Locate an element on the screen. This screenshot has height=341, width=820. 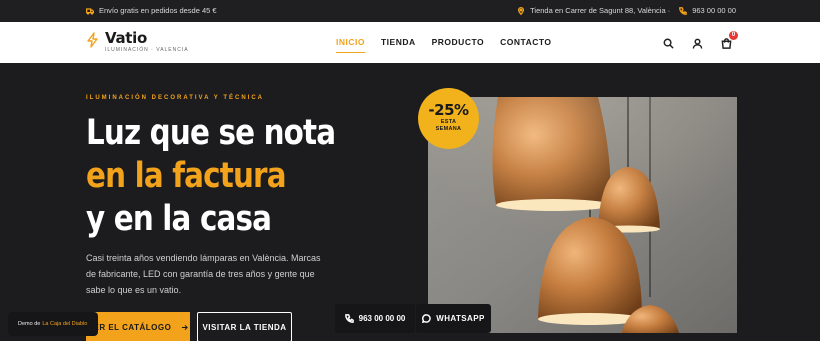
floating-phone-button: 963 00 00 00 is located at coordinates (375, 318).